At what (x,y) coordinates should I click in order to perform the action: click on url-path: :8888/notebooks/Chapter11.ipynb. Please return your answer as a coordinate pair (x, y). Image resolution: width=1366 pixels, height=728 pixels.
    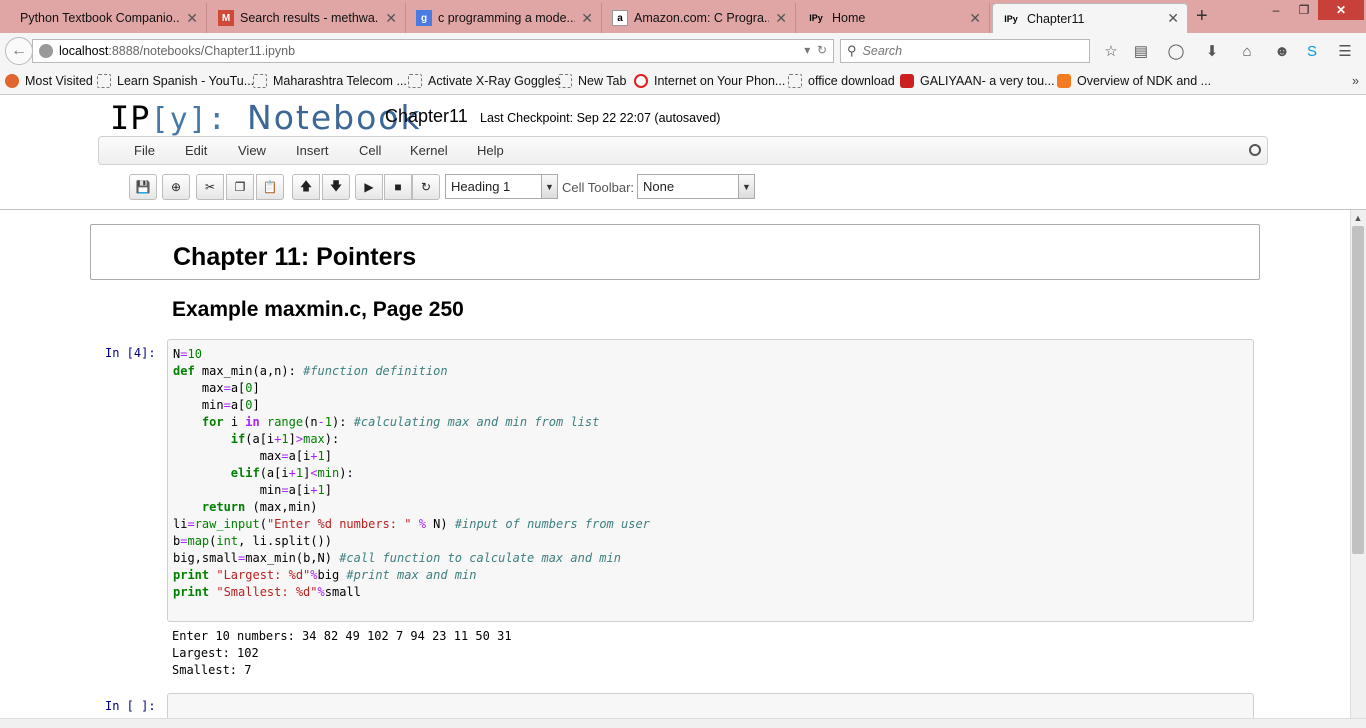
    Looking at the image, I should click on (202, 51).